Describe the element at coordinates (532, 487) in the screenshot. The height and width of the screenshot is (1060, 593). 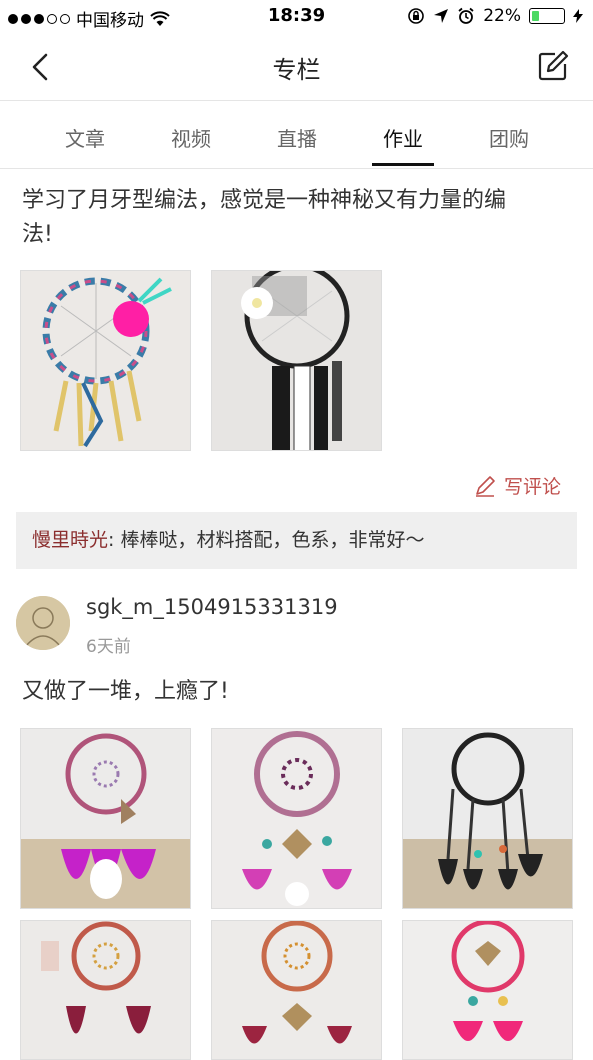
I see `write-comment-label: 写评论` at that location.